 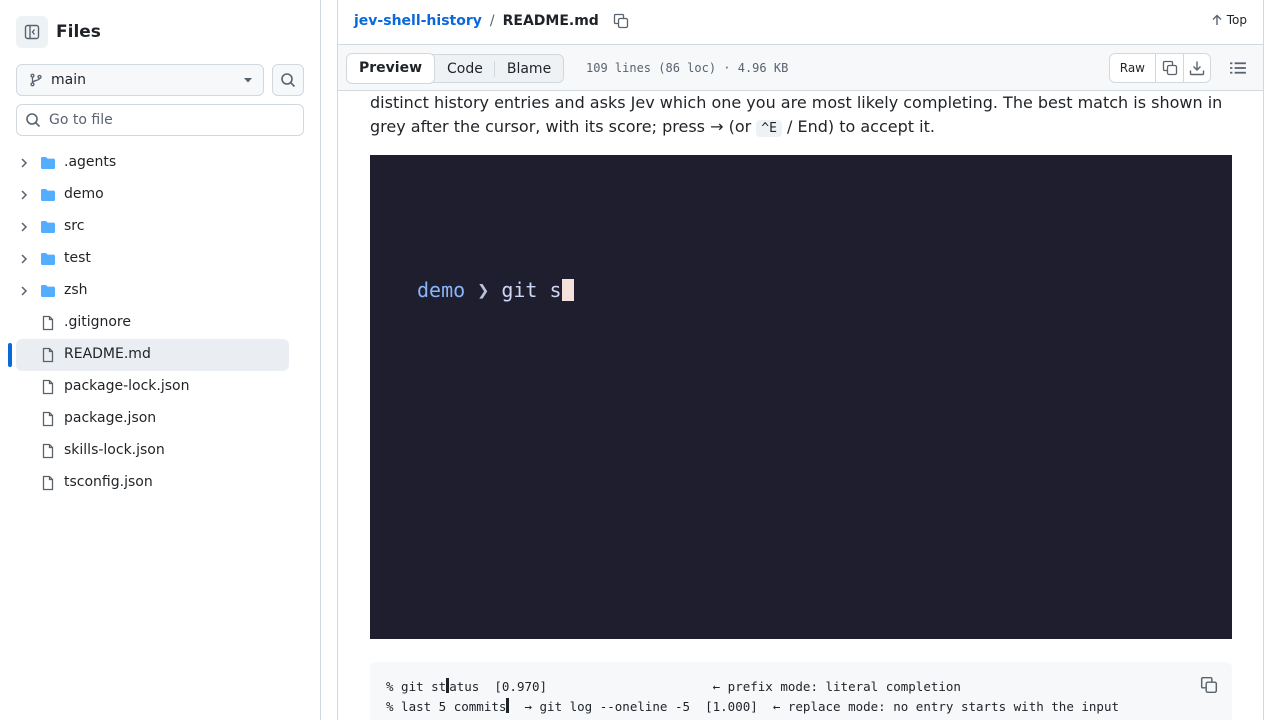 I want to click on search-files-button, so click(x=288, y=80).